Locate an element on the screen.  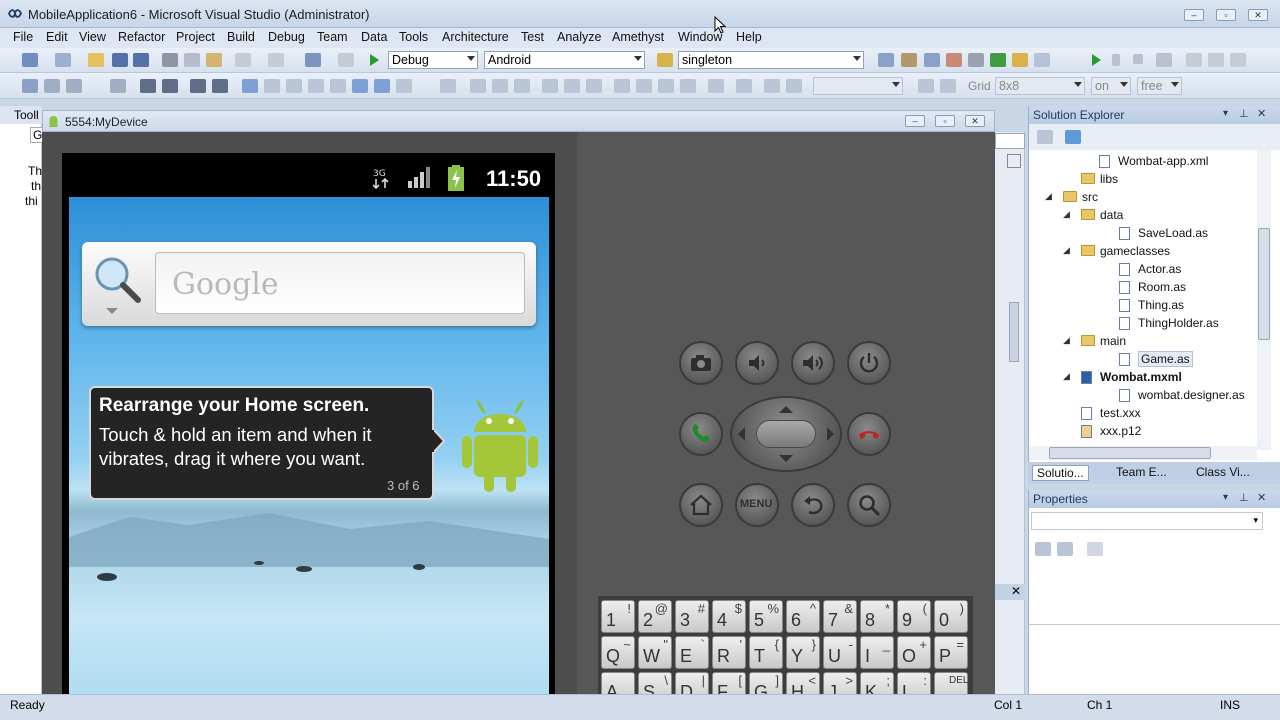
step-over-icon is located at coordinates (1216, 60).